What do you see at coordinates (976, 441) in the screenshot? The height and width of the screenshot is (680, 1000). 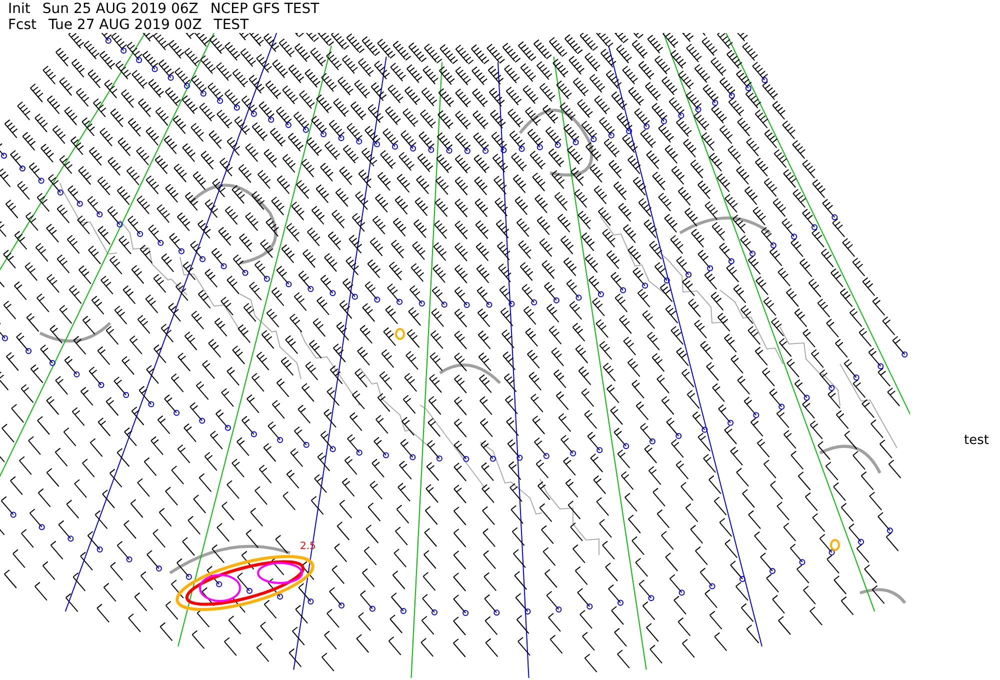 I see `map-label: test` at bounding box center [976, 441].